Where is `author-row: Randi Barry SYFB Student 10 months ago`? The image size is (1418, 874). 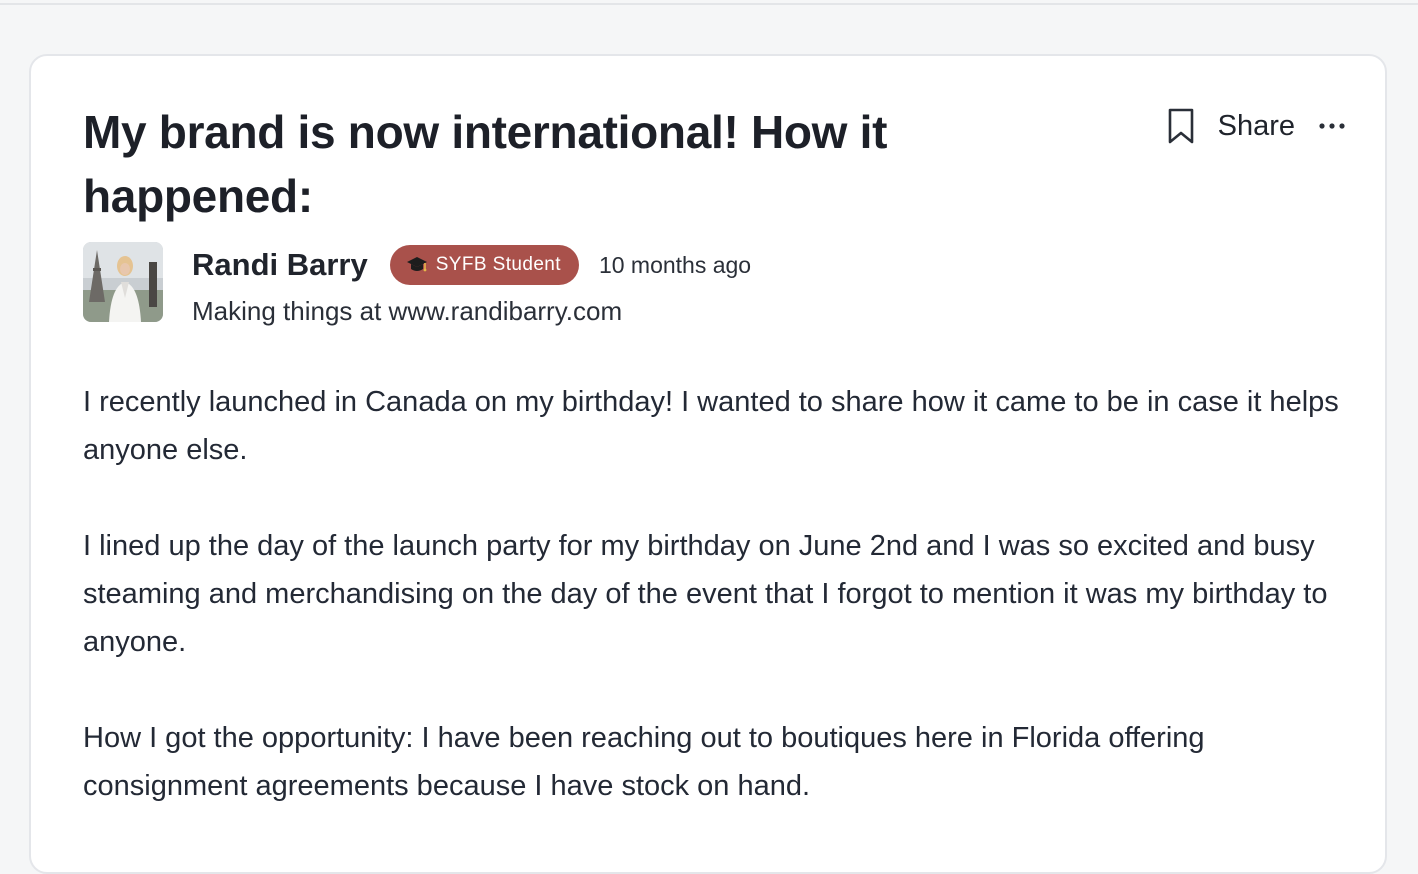
author-row: Randi Barry SYFB Student 10 months ago is located at coordinates (471, 265).